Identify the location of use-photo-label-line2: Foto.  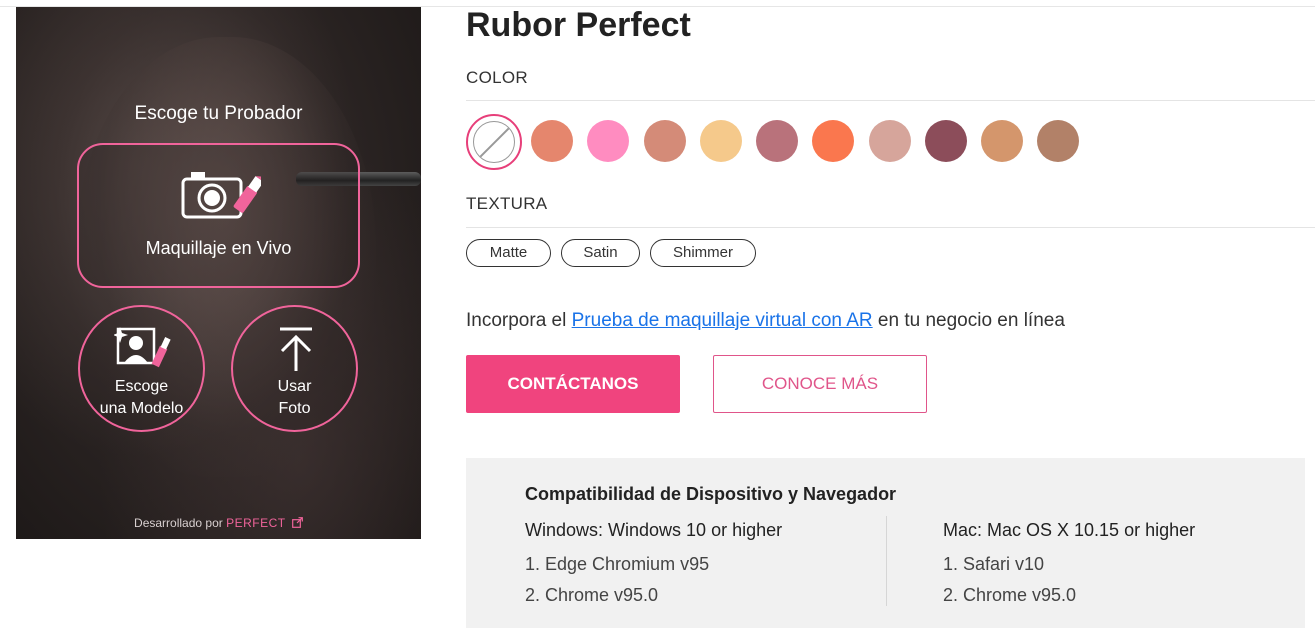
(294, 408).